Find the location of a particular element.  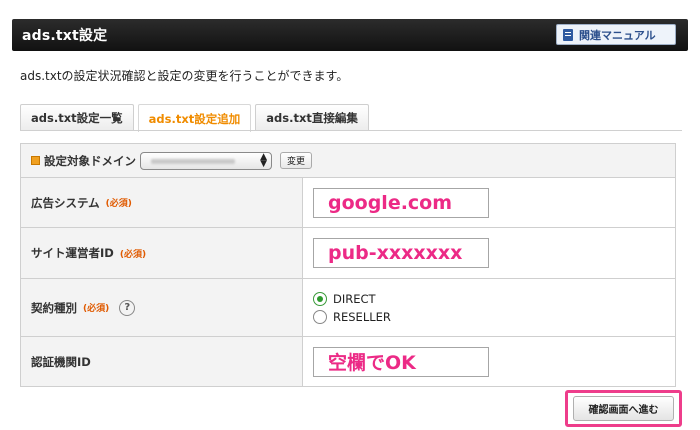

cert-id-row: 認証機関ID 空欄でOK is located at coordinates (348, 361).